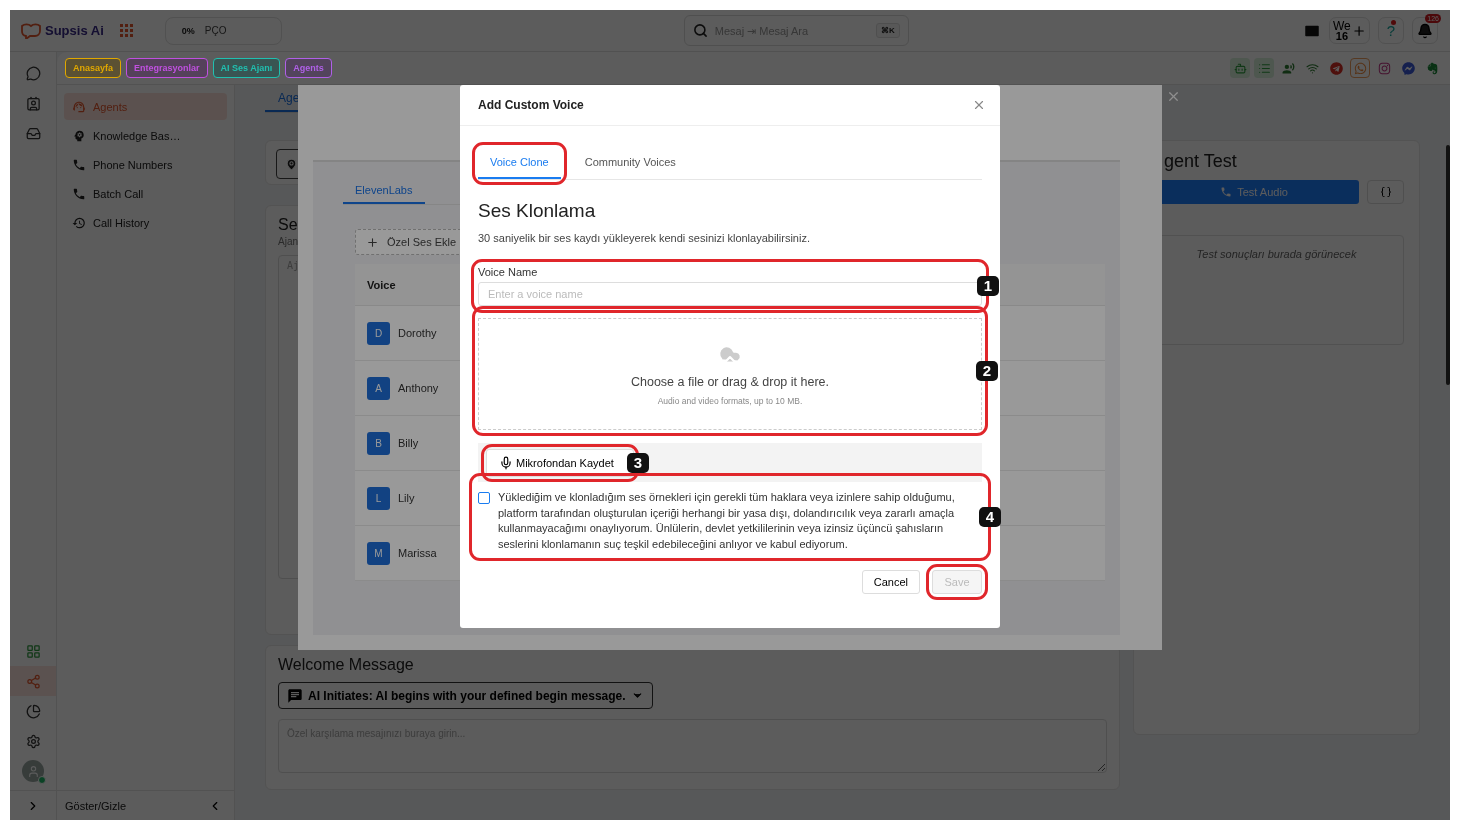 The height and width of the screenshot is (830, 1460). Describe the element at coordinates (378, 498) in the screenshot. I see `voice-avatar: L` at that location.